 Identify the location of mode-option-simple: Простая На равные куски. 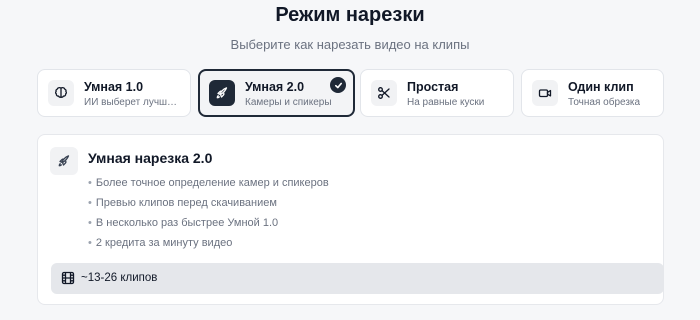
(437, 93).